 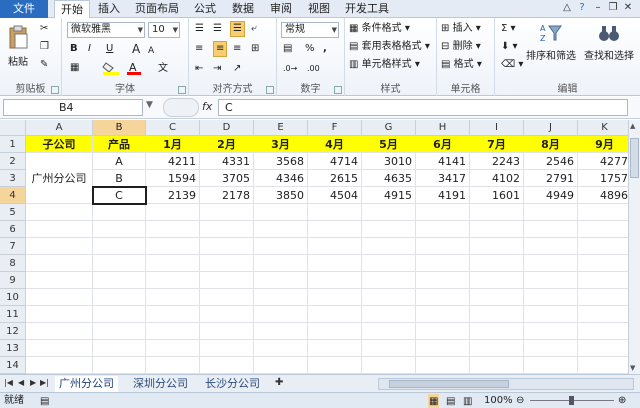 I want to click on find-select-button: 查找和选择, so click(x=609, y=42).